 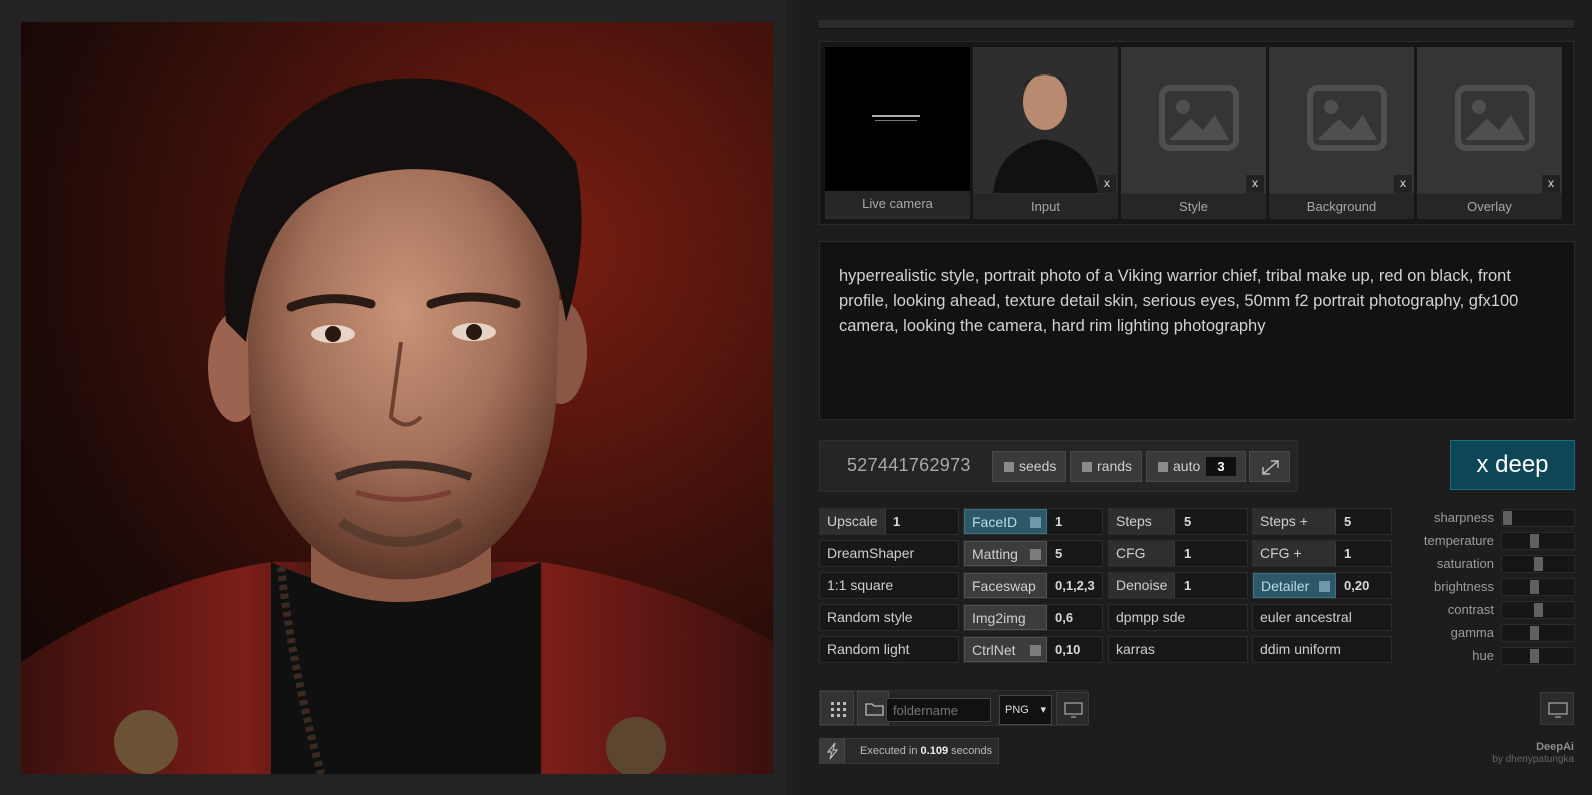 What do you see at coordinates (1045, 133) in the screenshot?
I see `slot-input: x Input` at bounding box center [1045, 133].